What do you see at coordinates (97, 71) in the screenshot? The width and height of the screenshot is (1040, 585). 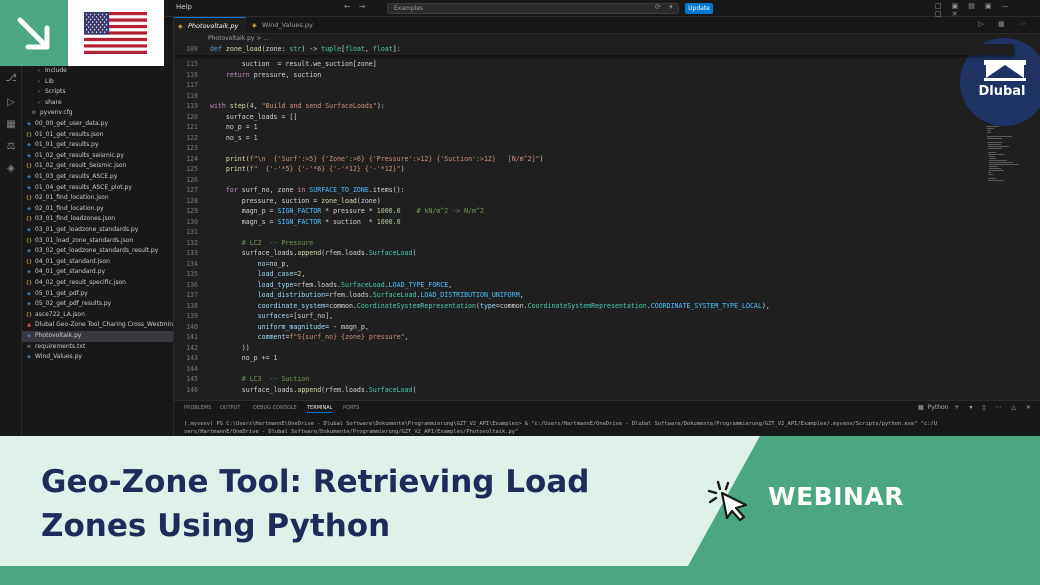 I see `explorer-item: › Include` at bounding box center [97, 71].